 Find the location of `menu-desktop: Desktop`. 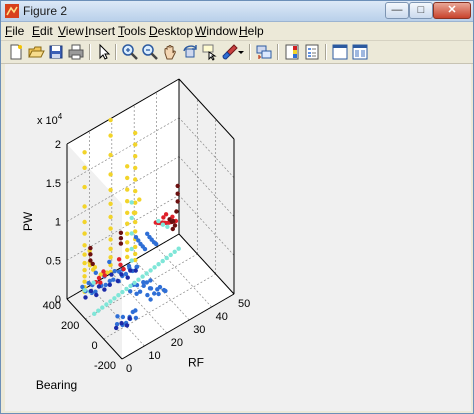

menu-desktop: Desktop is located at coordinates (171, 31).